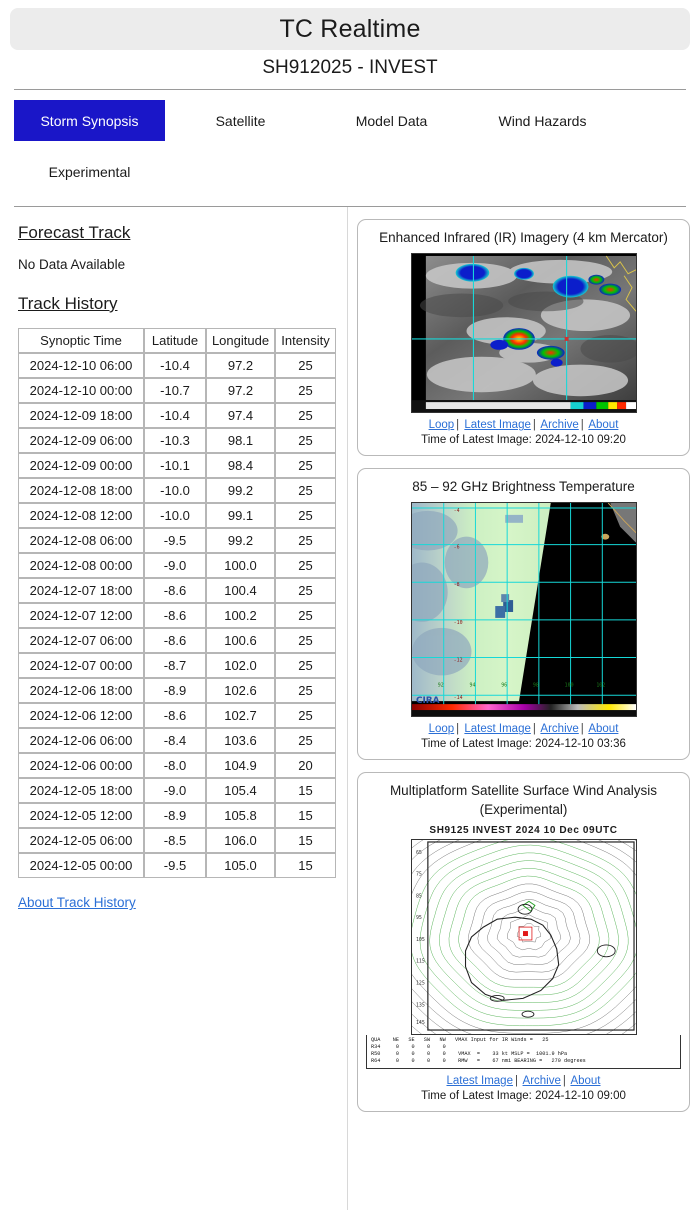  I want to click on svg-text: -12, so click(457, 661).